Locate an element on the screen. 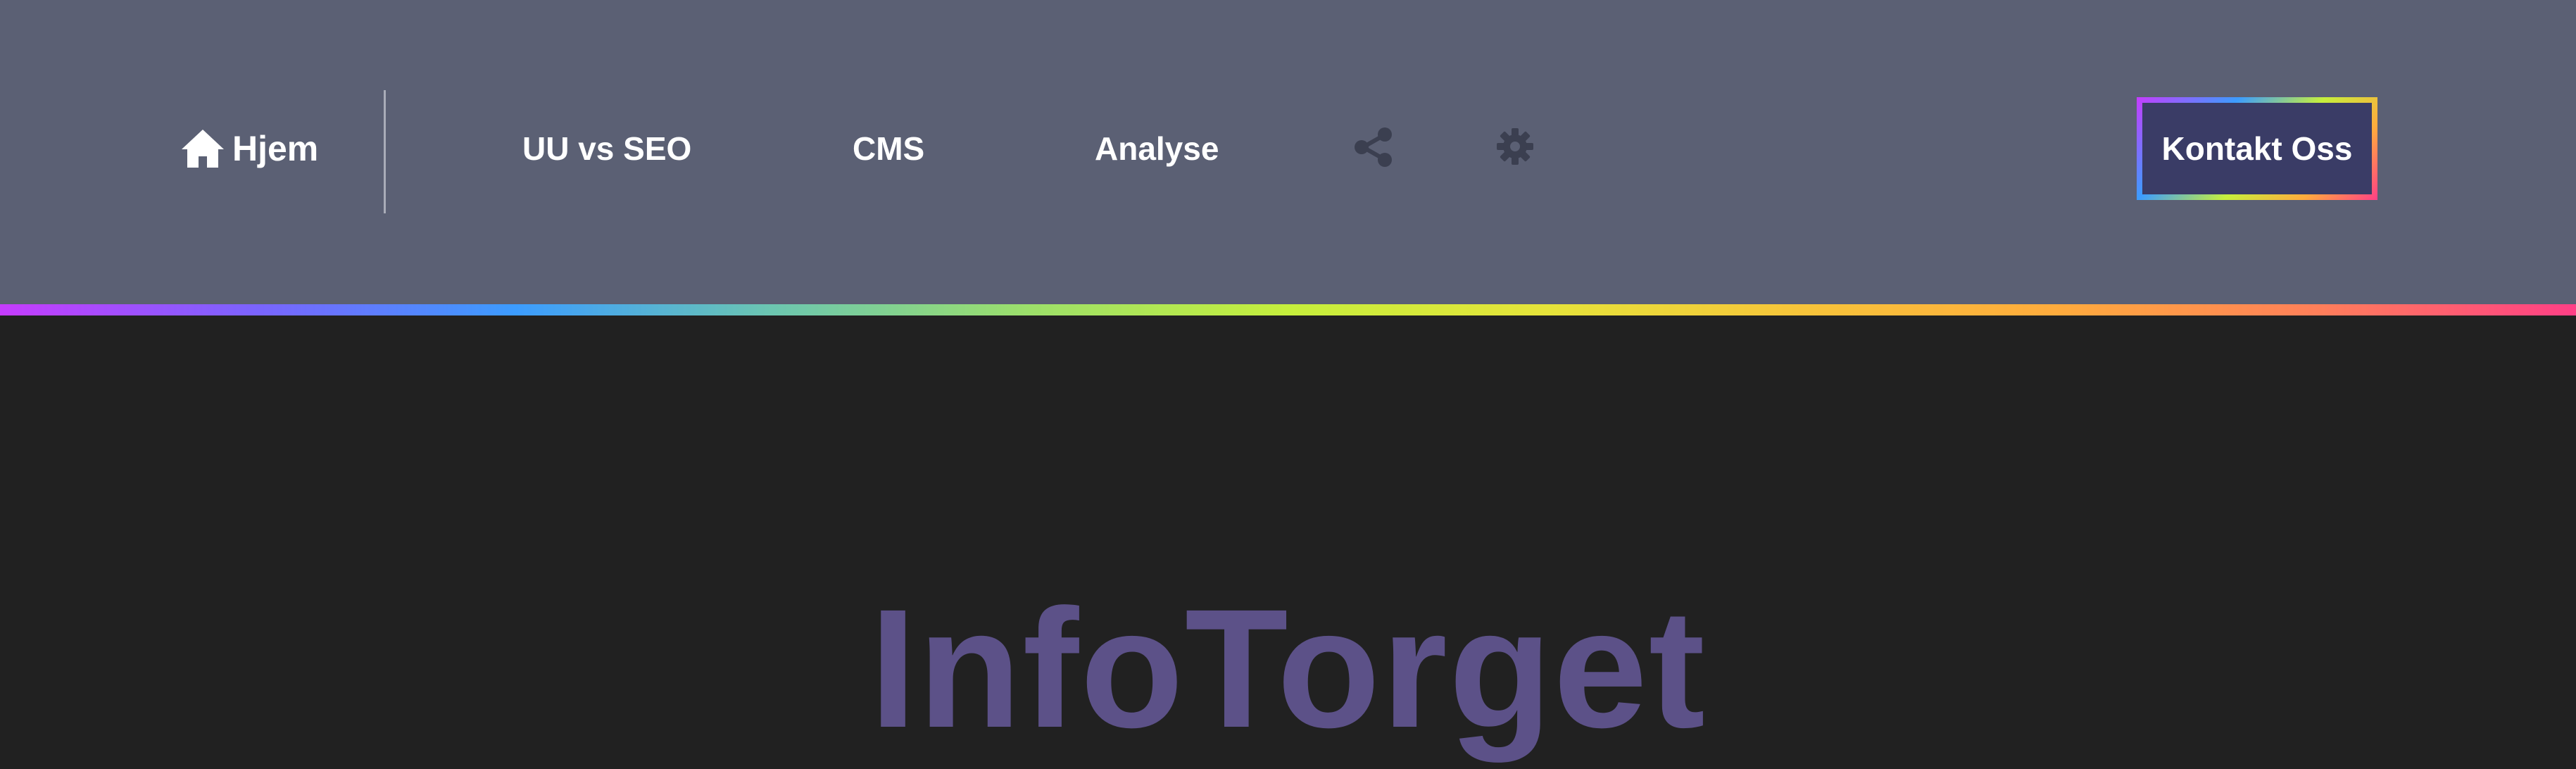 The image size is (2576, 769). nav-home-link: Hjem is located at coordinates (249, 148).